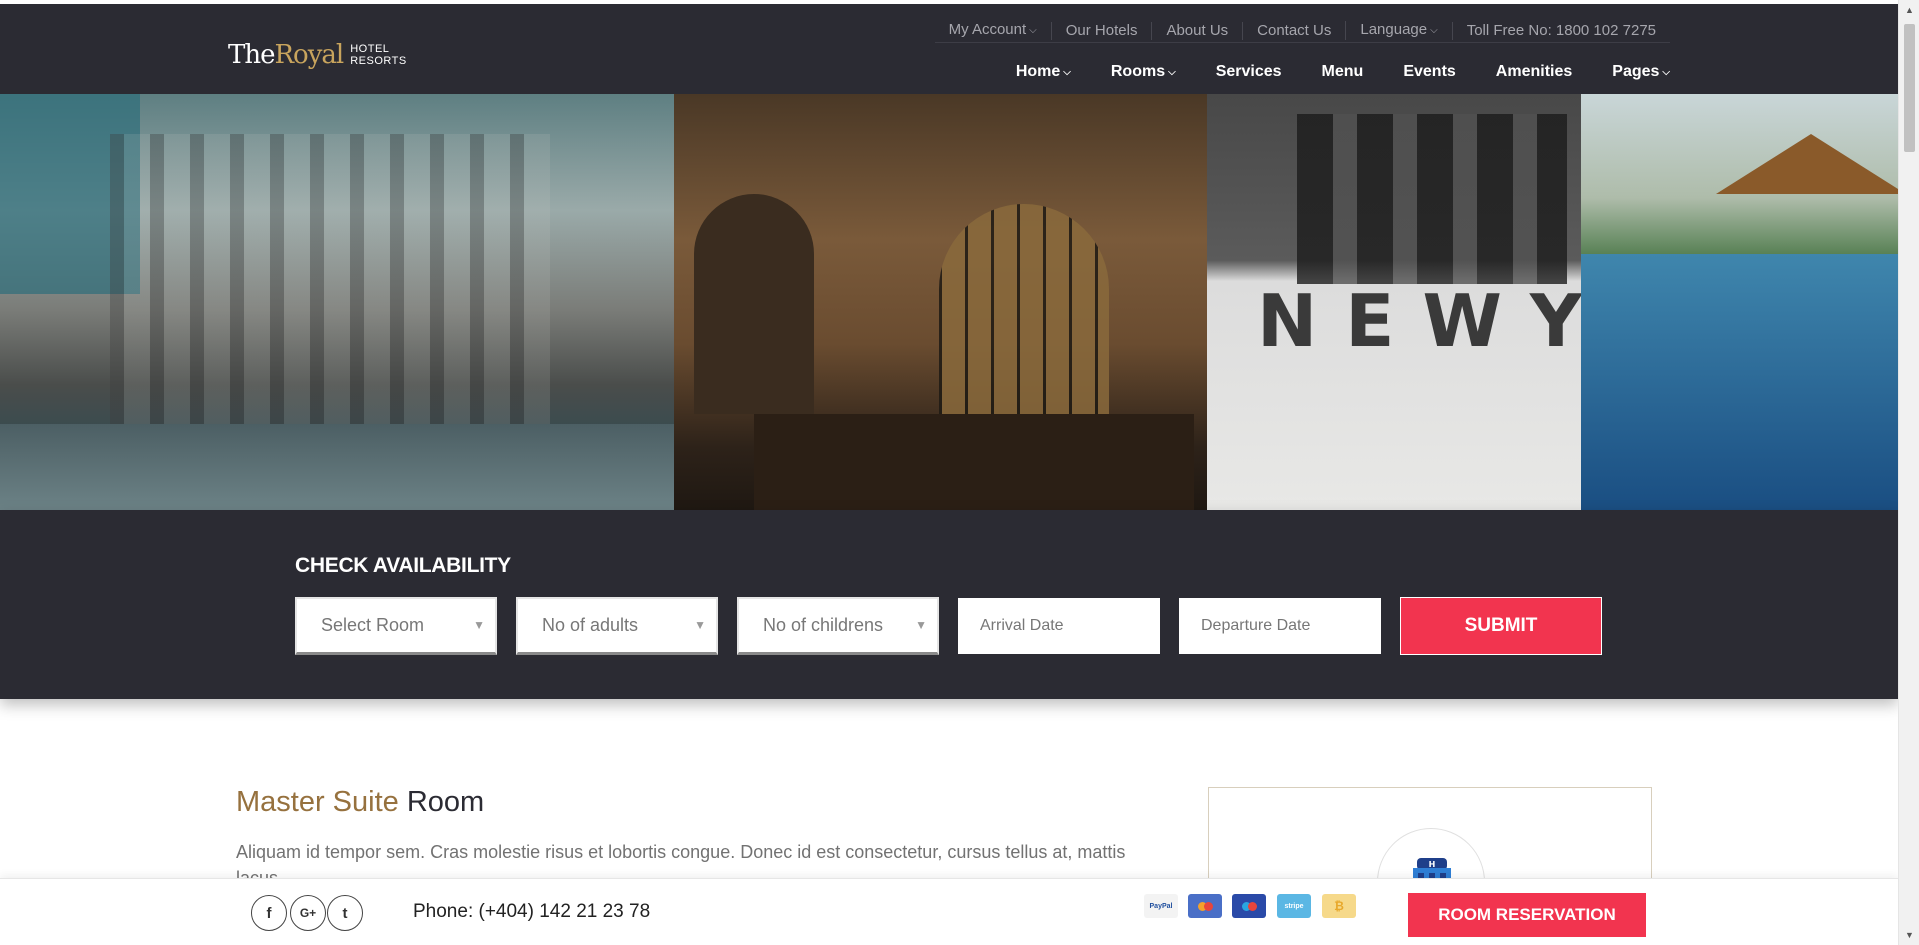  What do you see at coordinates (754, 304) in the screenshot?
I see `photo-arch` at bounding box center [754, 304].